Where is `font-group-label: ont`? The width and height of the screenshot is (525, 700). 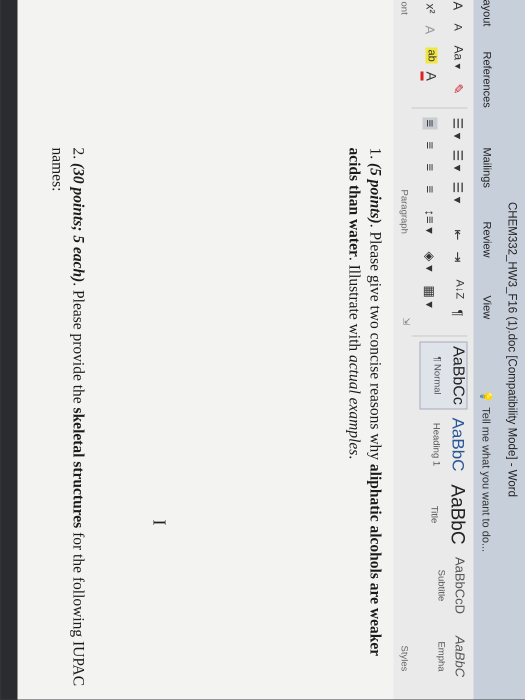
font-group-label: ont is located at coordinates (404, 8).